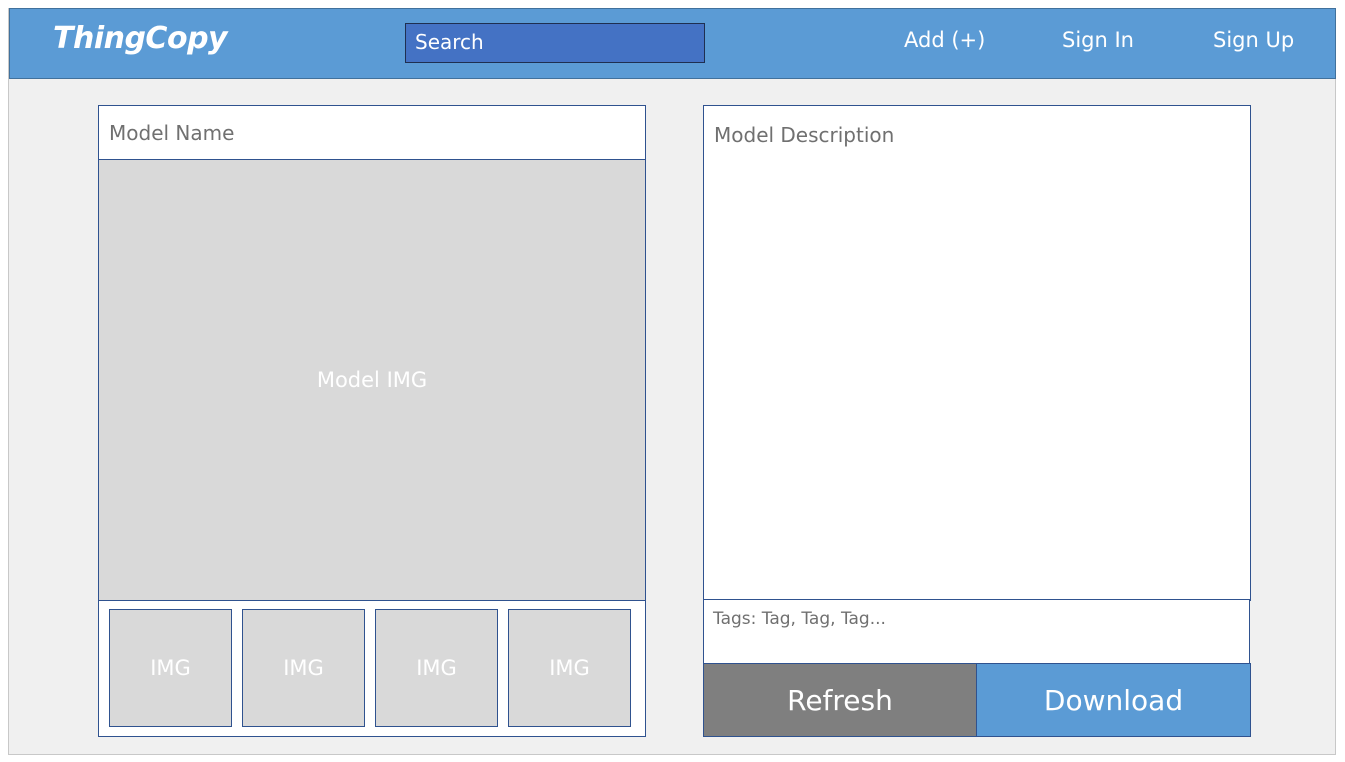 This screenshot has width=1345, height=762. What do you see at coordinates (1113, 700) in the screenshot?
I see `download-button: Download` at bounding box center [1113, 700].